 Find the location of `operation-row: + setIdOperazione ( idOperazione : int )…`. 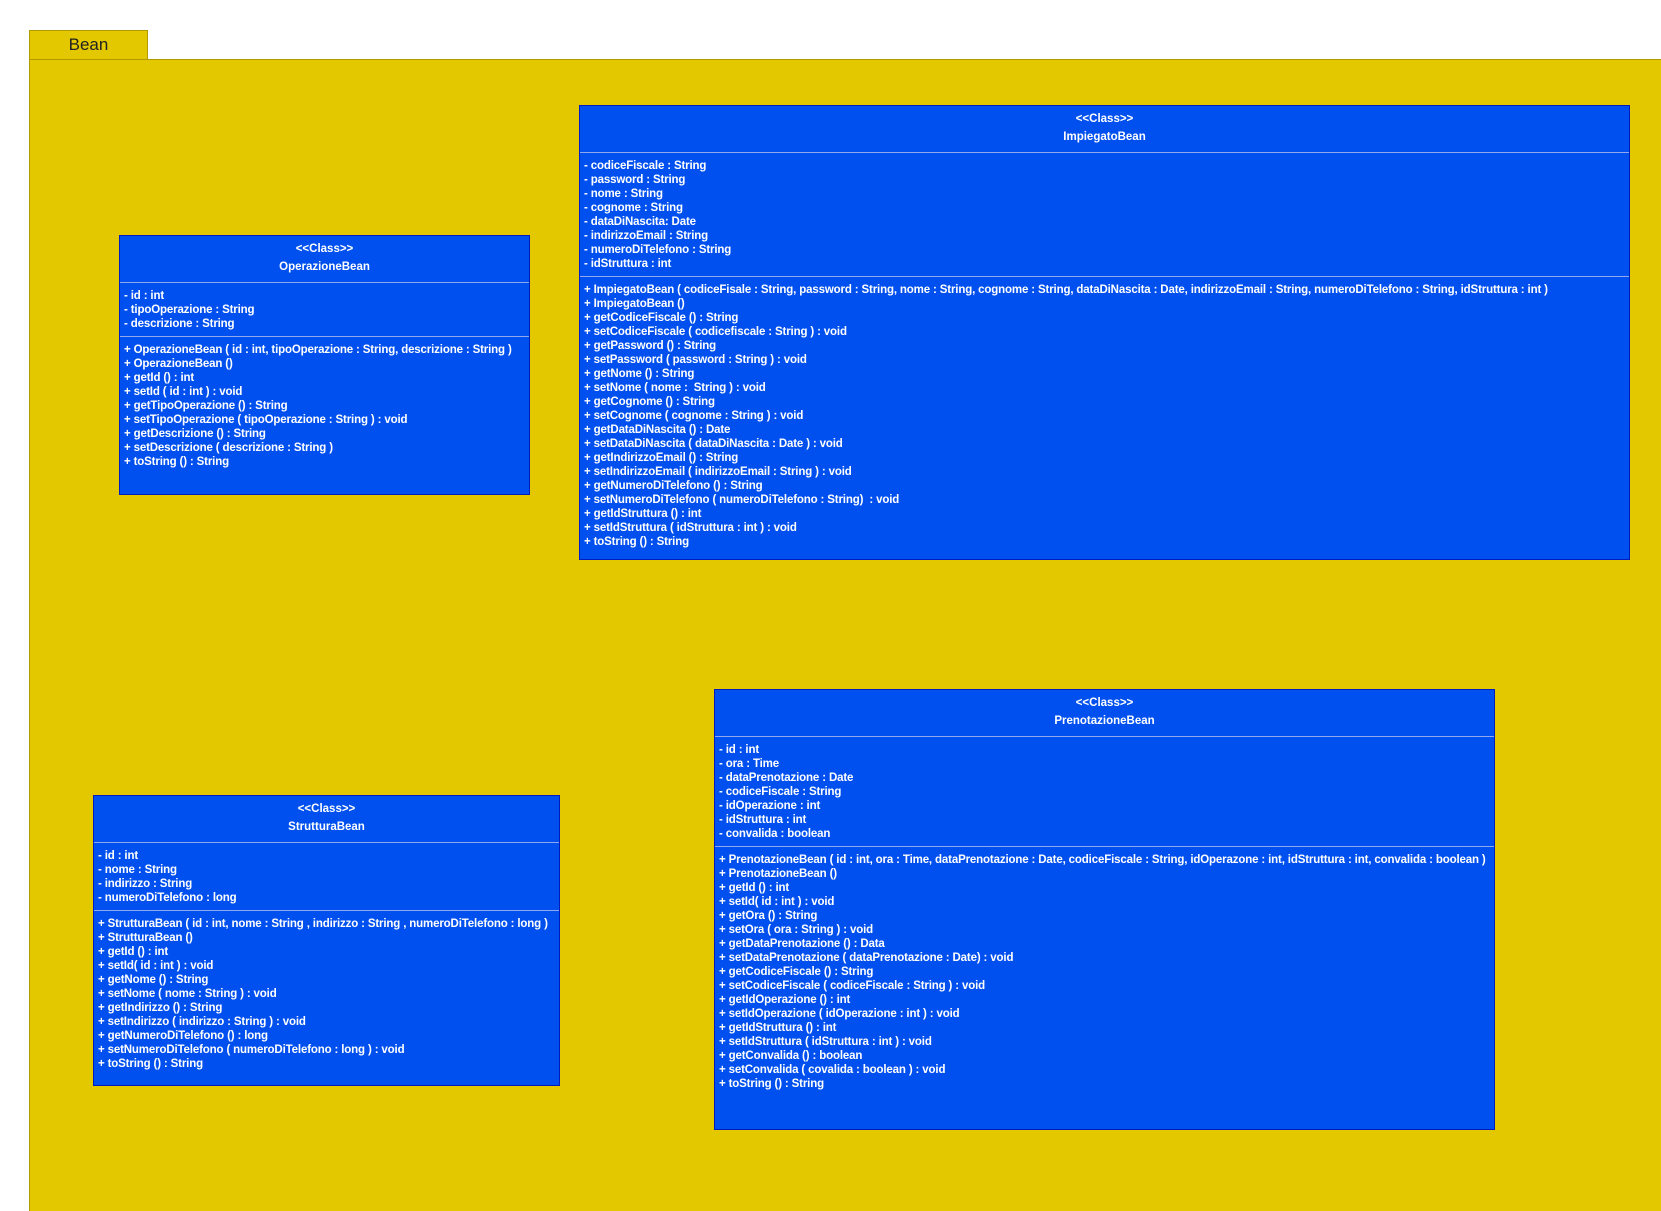

operation-row: + setIdOperazione ( idOperazione : int )… is located at coordinates (839, 1014).